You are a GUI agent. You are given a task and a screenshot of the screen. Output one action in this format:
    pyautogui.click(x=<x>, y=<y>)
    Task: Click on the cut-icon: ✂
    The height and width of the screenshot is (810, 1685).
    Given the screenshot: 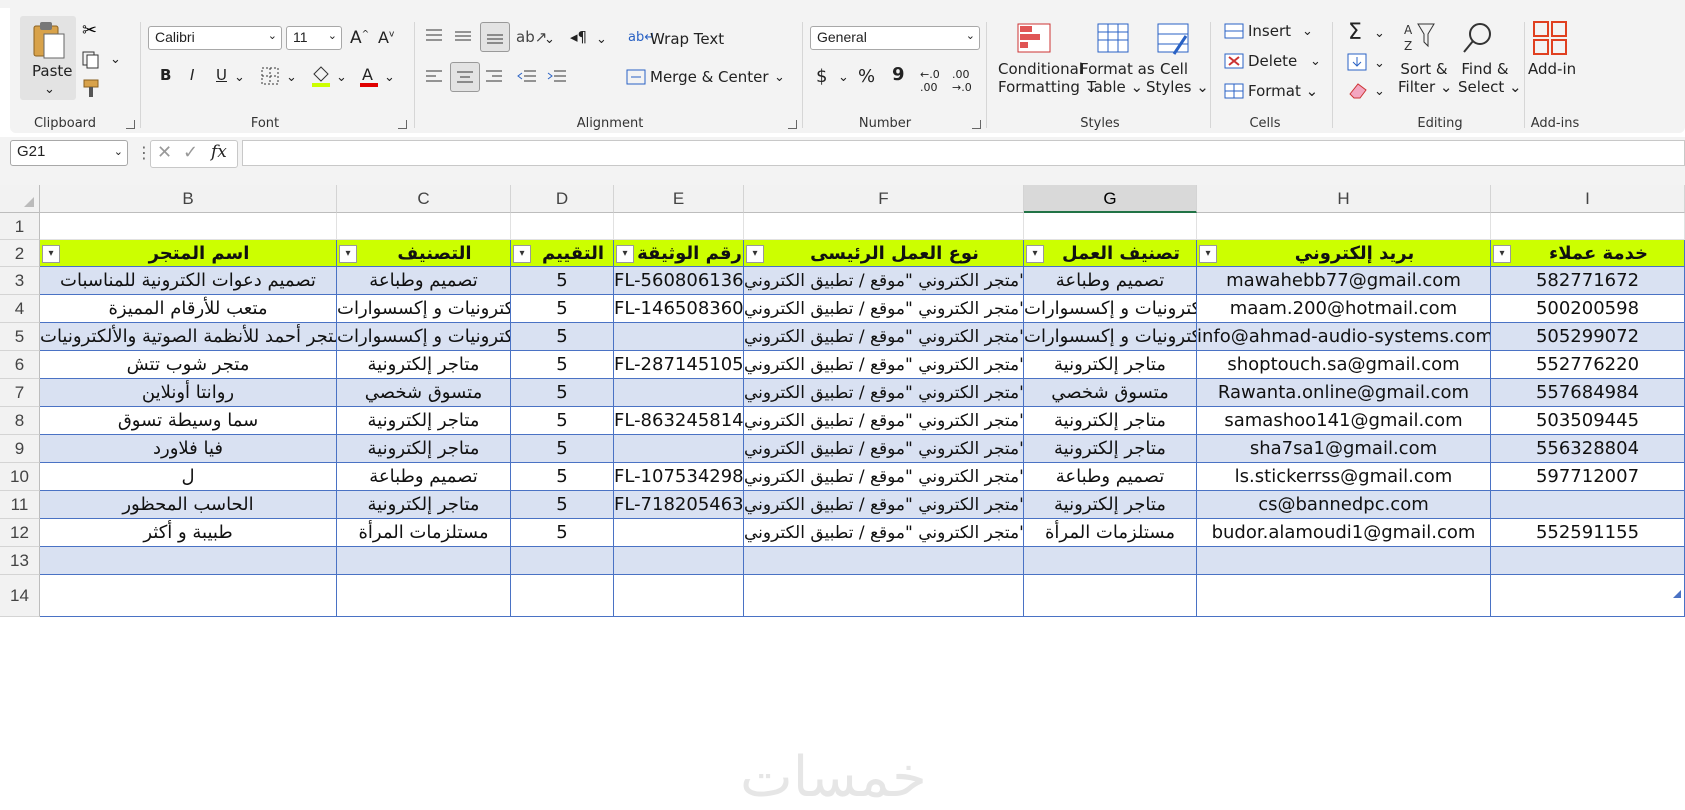 What is the action you would take?
    pyautogui.click(x=90, y=30)
    